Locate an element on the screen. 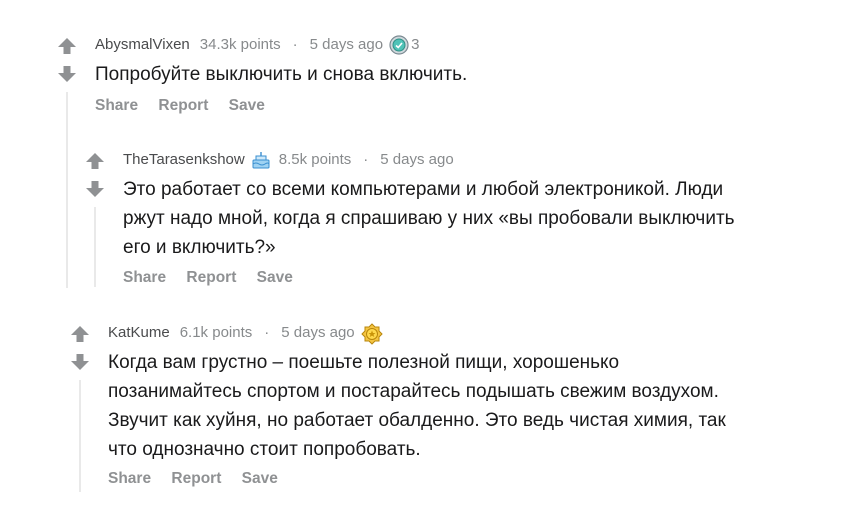  share-button: Share is located at coordinates (129, 478).